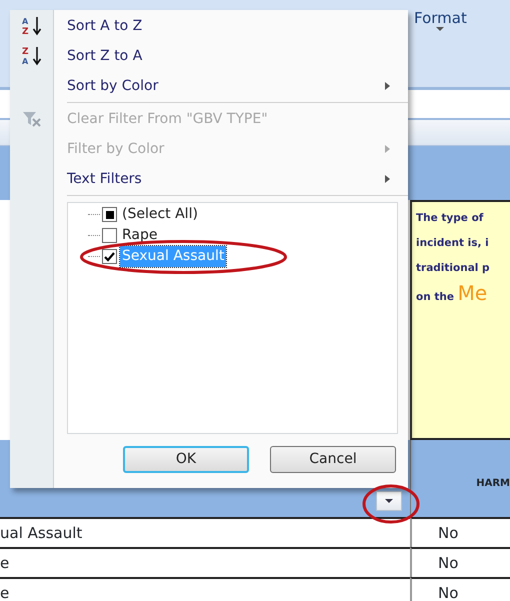 The width and height of the screenshot is (510, 601). I want to click on note-text: traditional p, so click(453, 268).